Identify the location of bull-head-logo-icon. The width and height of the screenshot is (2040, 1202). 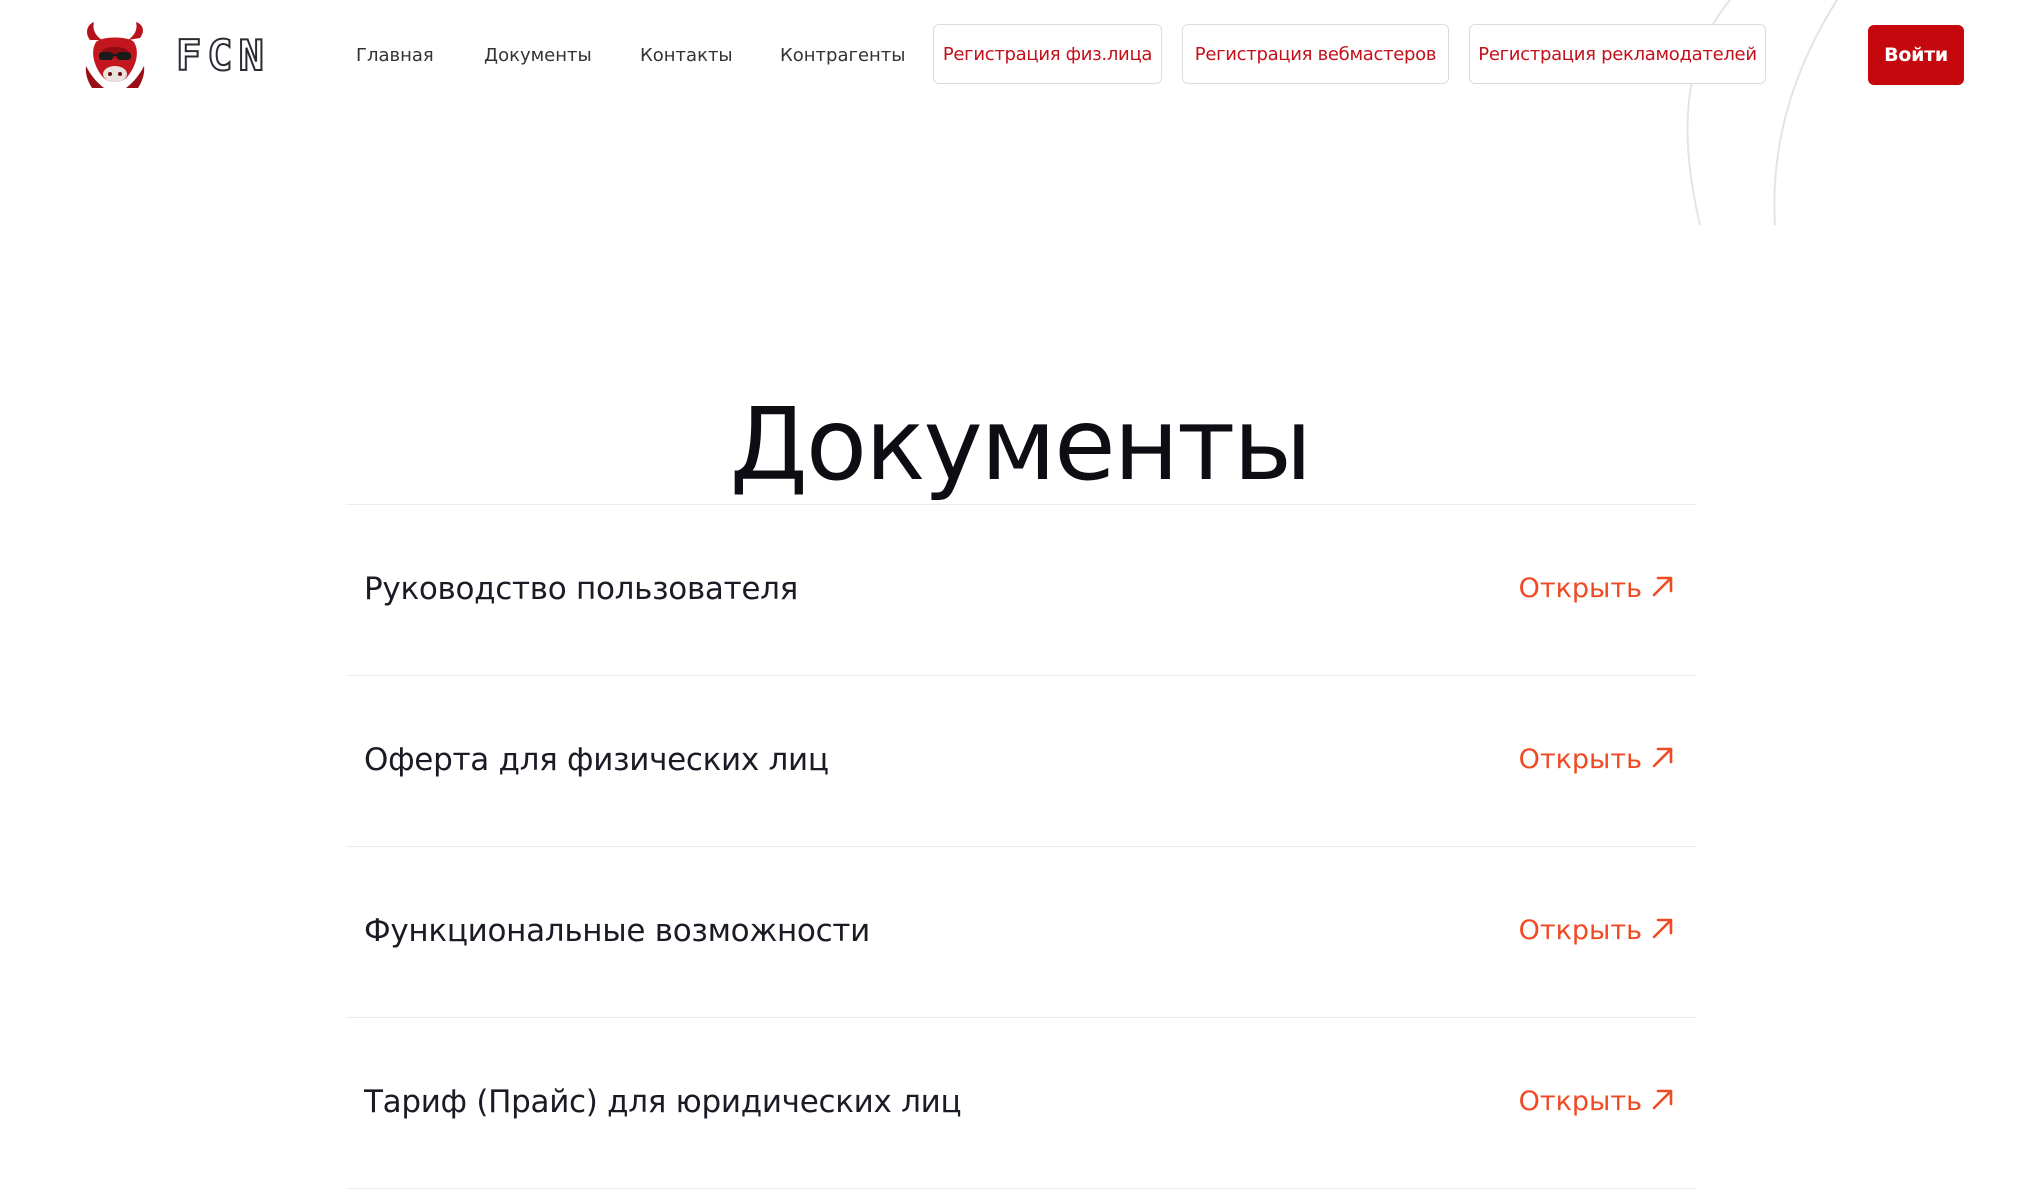
(115, 56).